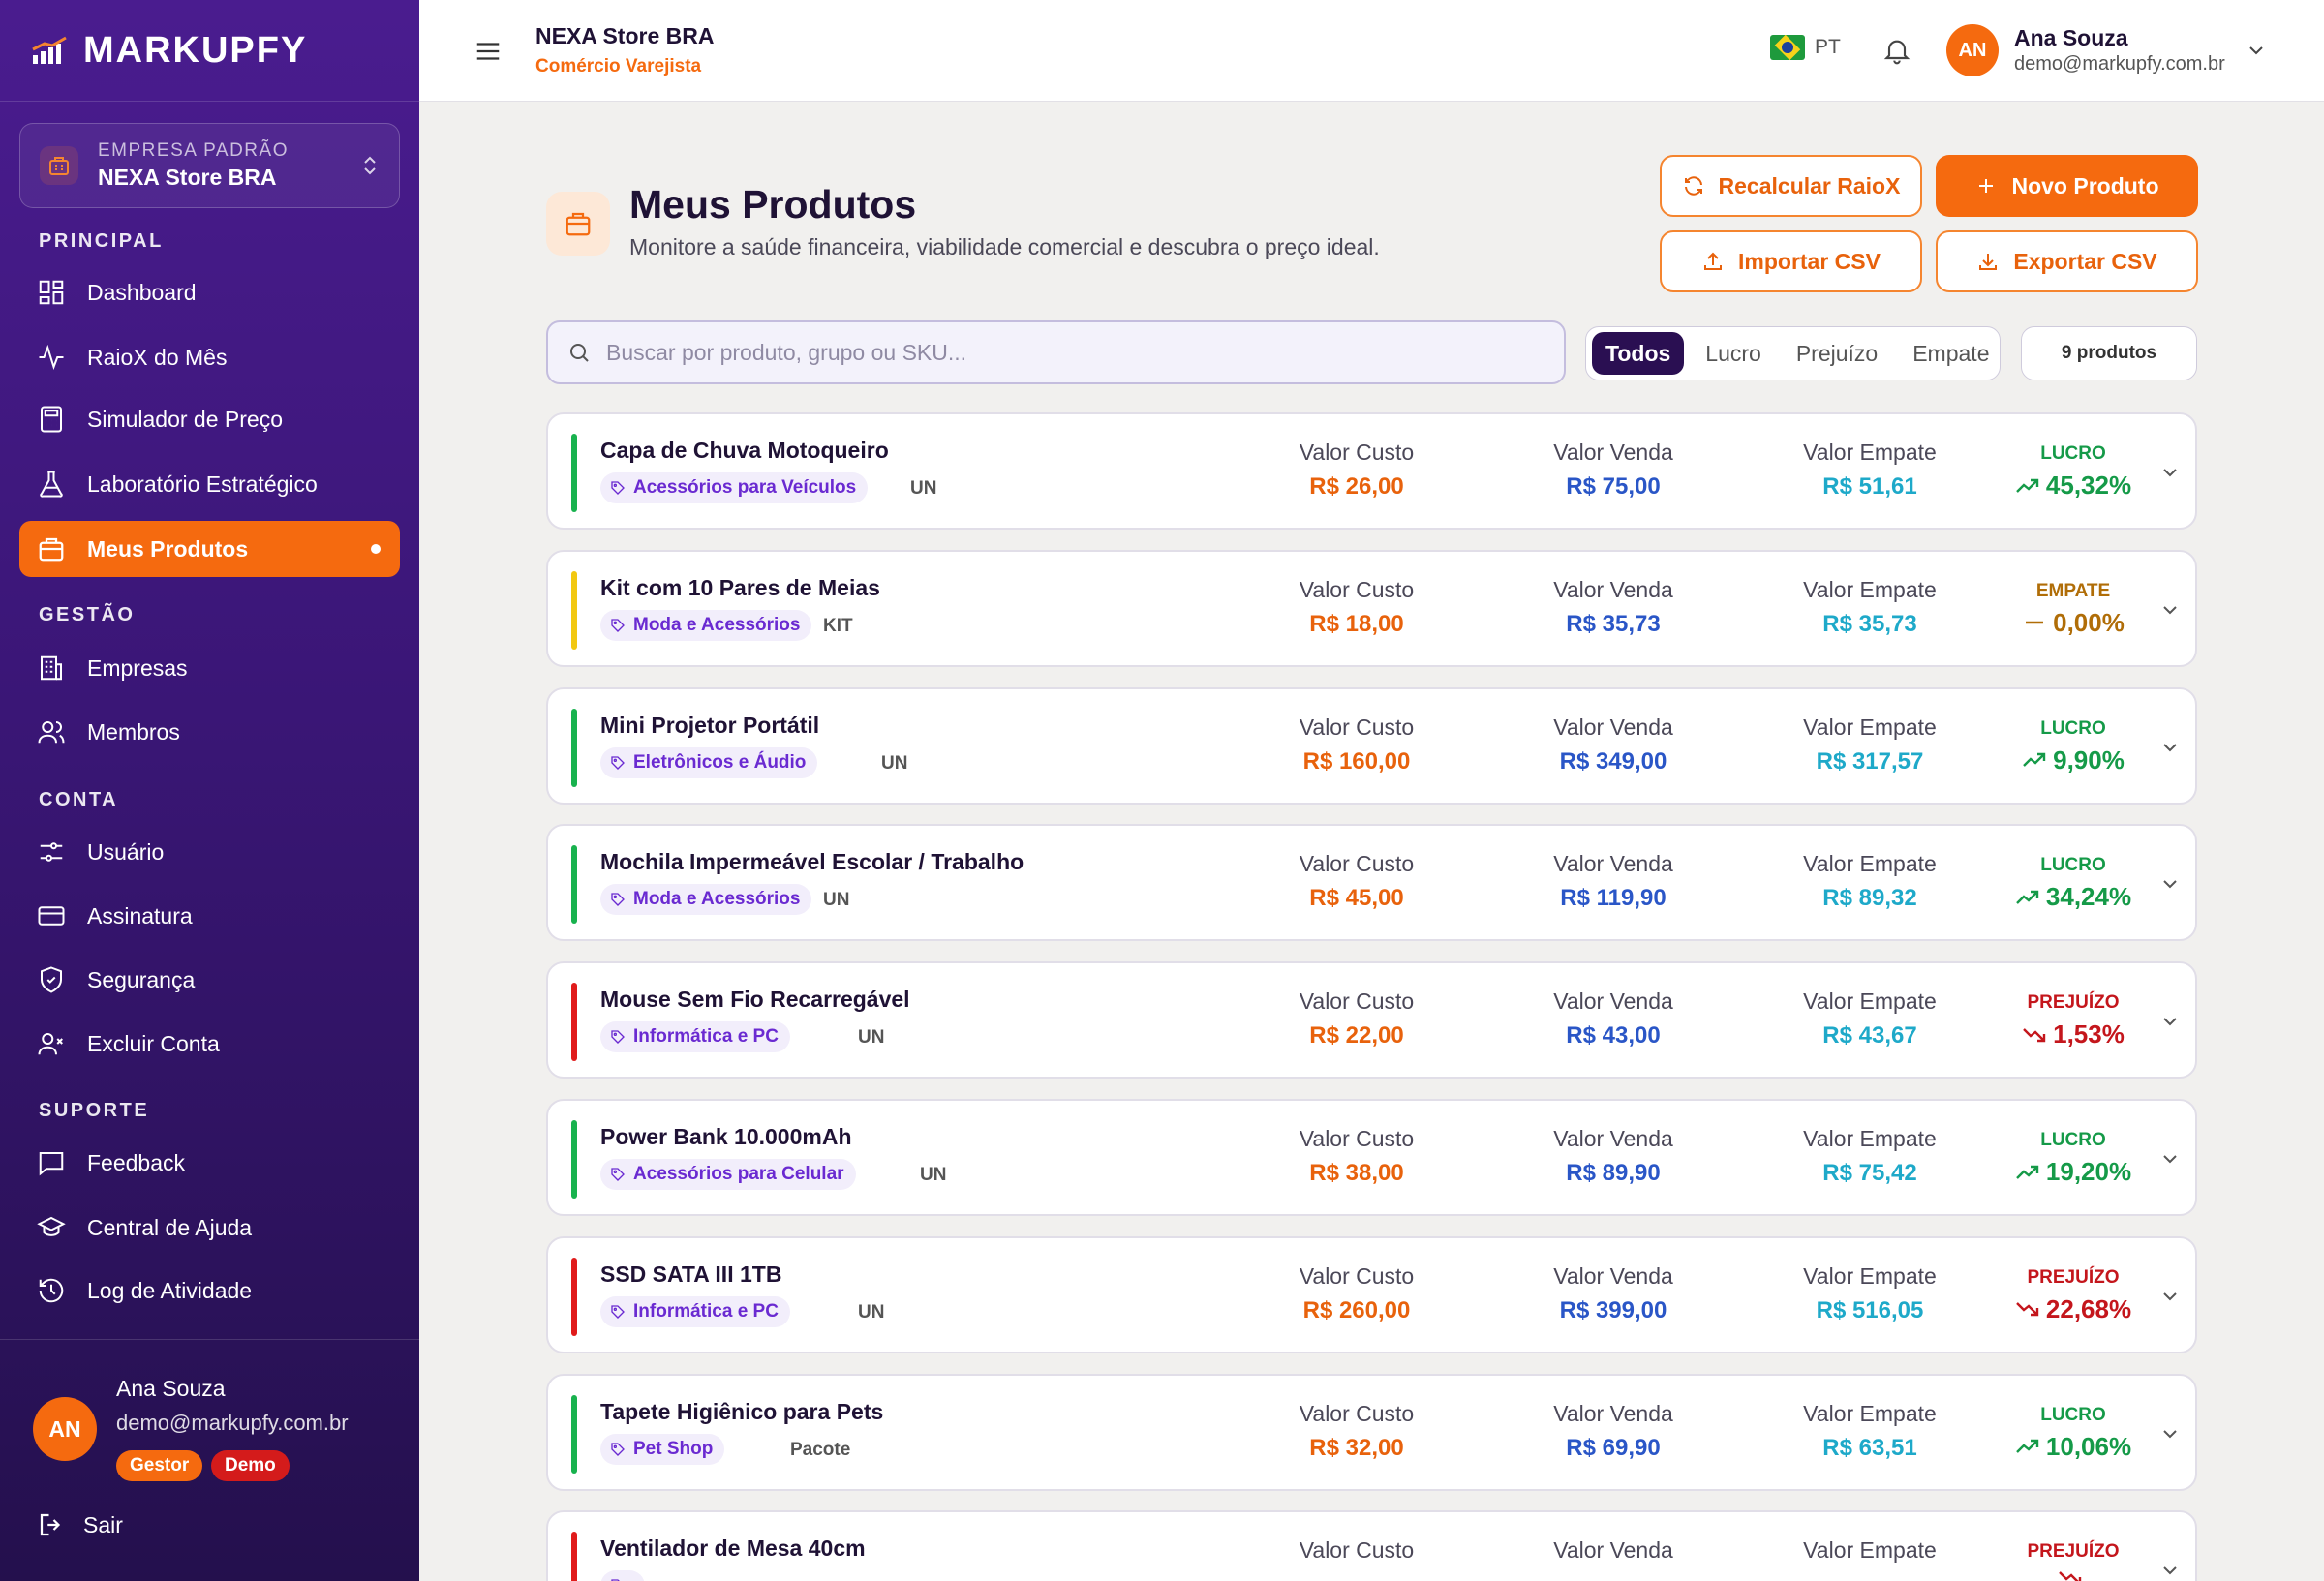  What do you see at coordinates (717, 624) in the screenshot?
I see `category-label: Moda e Acessórios` at bounding box center [717, 624].